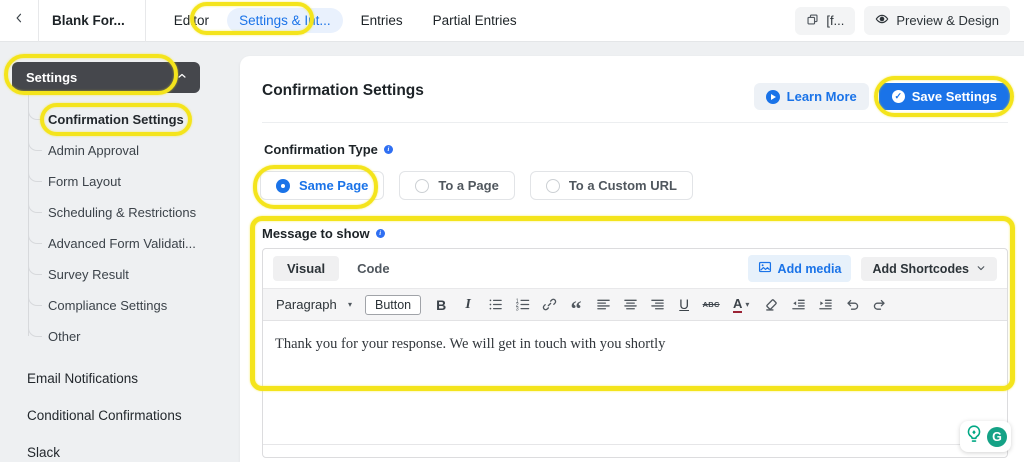  Describe the element at coordinates (985, 436) in the screenshot. I see `grammarly-widget: G` at that location.